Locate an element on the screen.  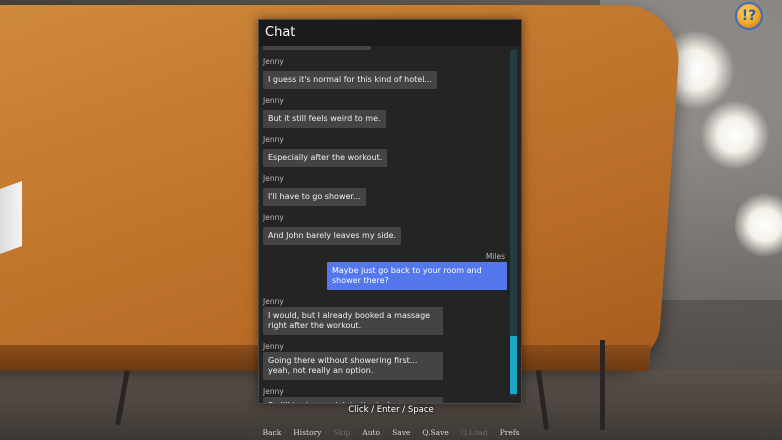
quick-menu-save-button: Save is located at coordinates (401, 433).